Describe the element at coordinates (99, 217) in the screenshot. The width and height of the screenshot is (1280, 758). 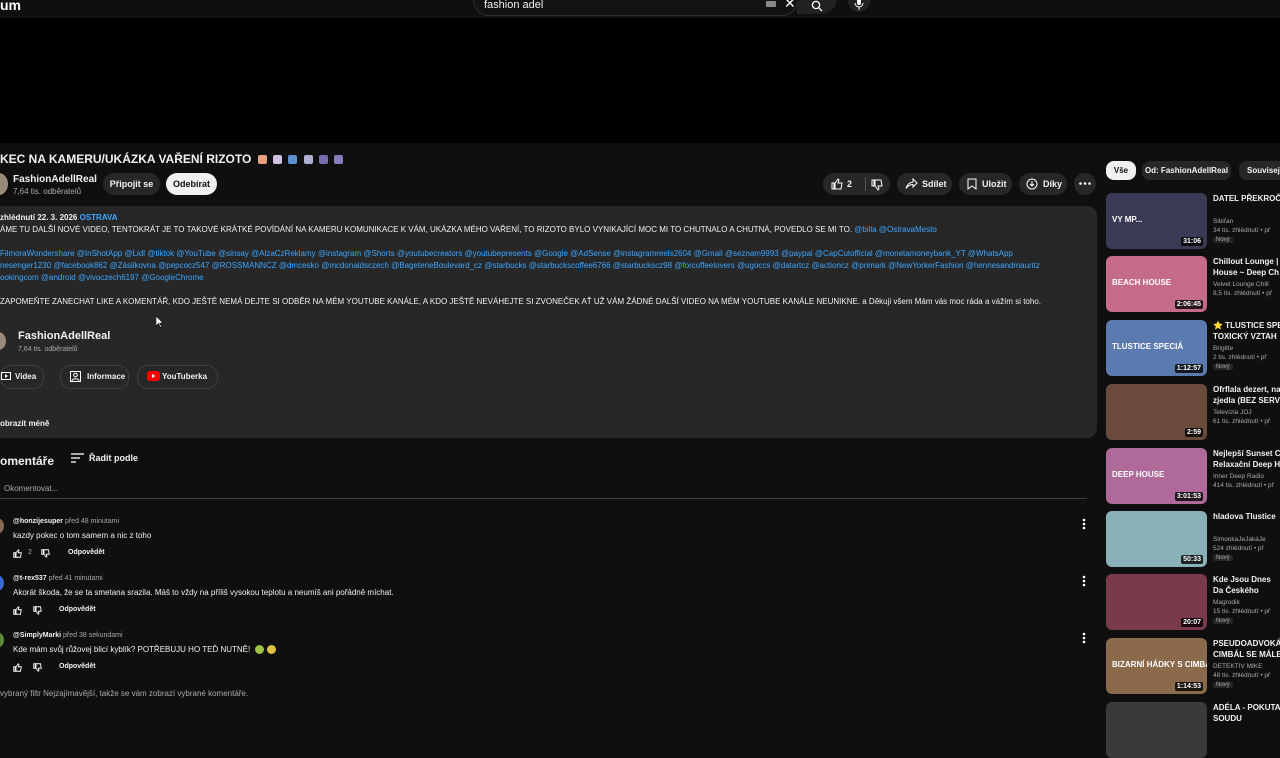
I see `location-link: OSTRAVA` at that location.